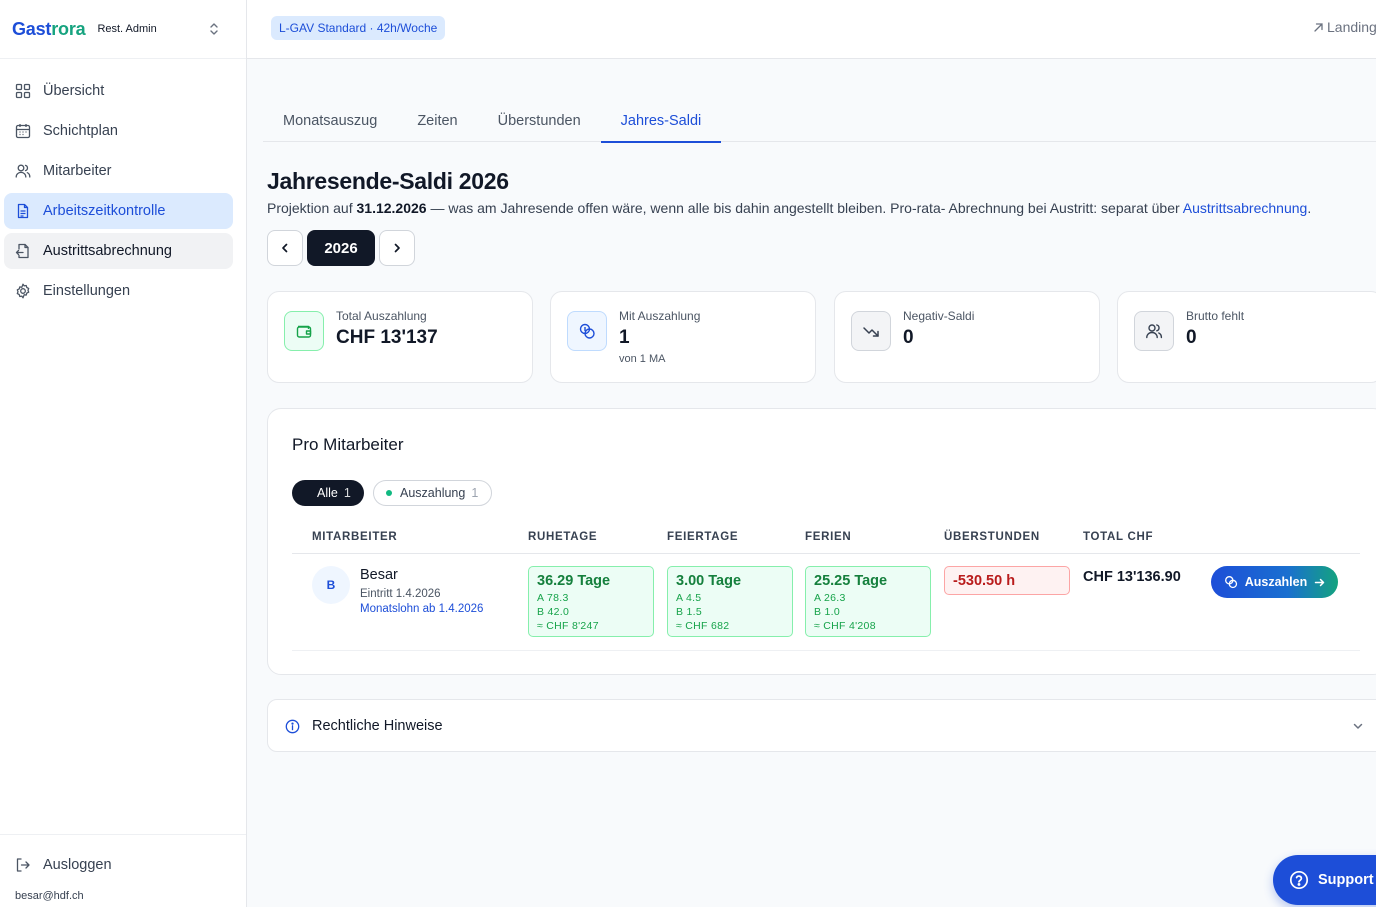  I want to click on chevron-right-icon, so click(397, 248).